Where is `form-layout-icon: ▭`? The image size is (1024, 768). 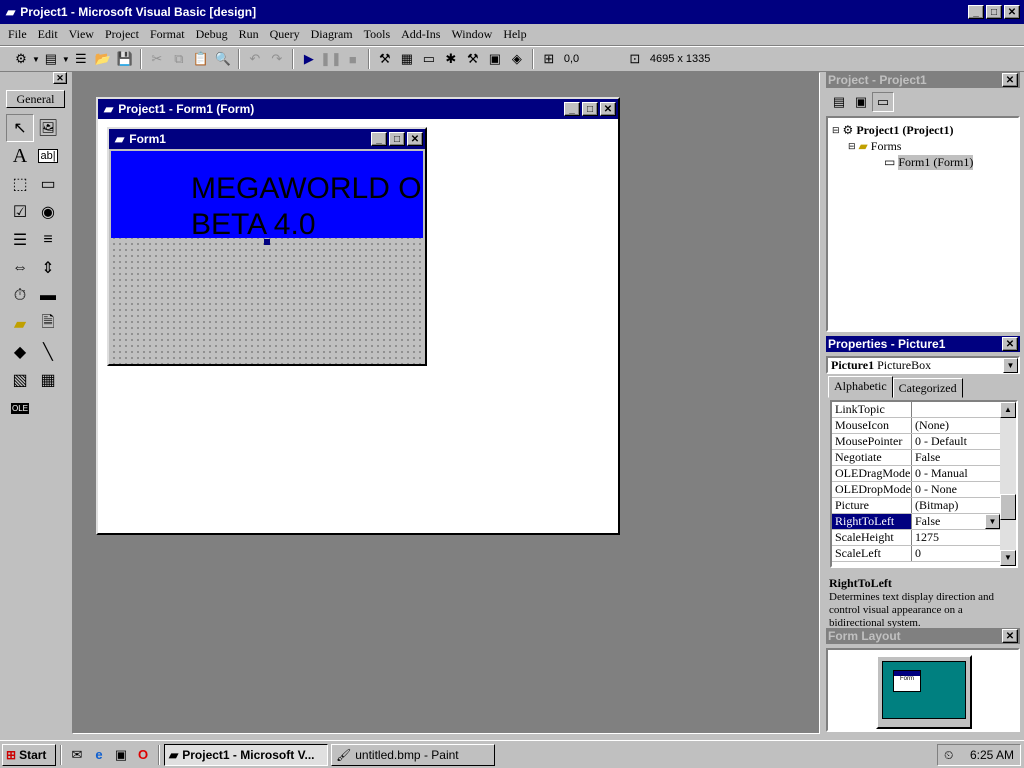 form-layout-icon: ▭ is located at coordinates (429, 59).